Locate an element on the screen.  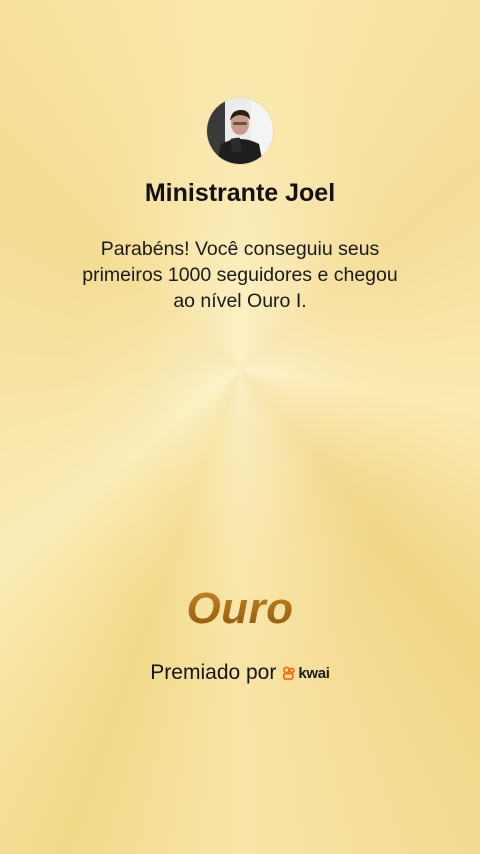
kwai-brand: kwai is located at coordinates (306, 673).